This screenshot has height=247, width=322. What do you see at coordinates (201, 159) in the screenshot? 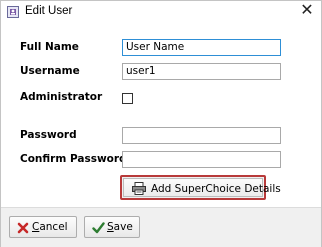
I see `confirm-password-field` at bounding box center [201, 159].